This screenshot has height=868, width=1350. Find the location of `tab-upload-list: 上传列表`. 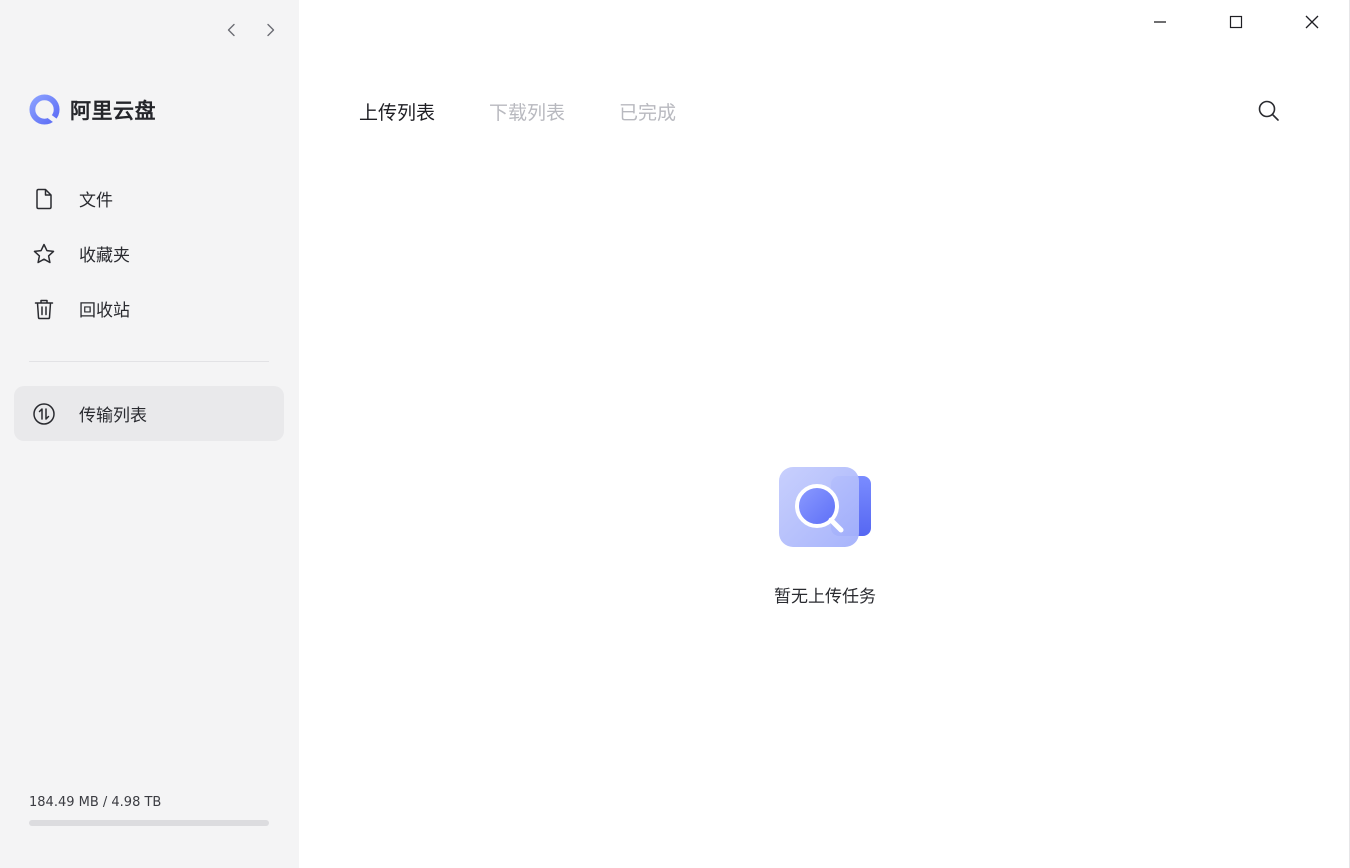

tab-upload-list: 上传列表 is located at coordinates (397, 111).